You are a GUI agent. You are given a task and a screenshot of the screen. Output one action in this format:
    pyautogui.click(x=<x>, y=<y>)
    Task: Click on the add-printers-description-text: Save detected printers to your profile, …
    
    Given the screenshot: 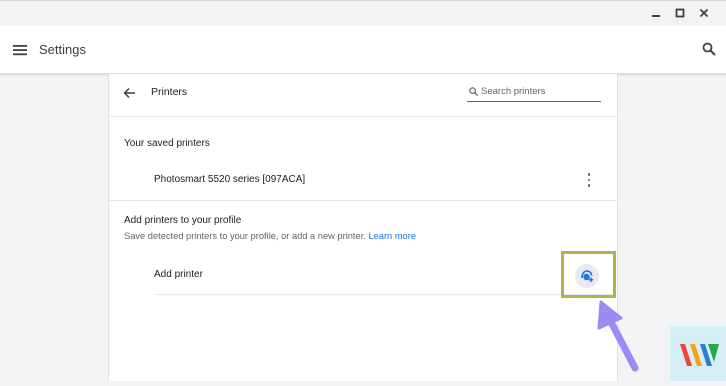 What is the action you would take?
    pyautogui.click(x=245, y=236)
    